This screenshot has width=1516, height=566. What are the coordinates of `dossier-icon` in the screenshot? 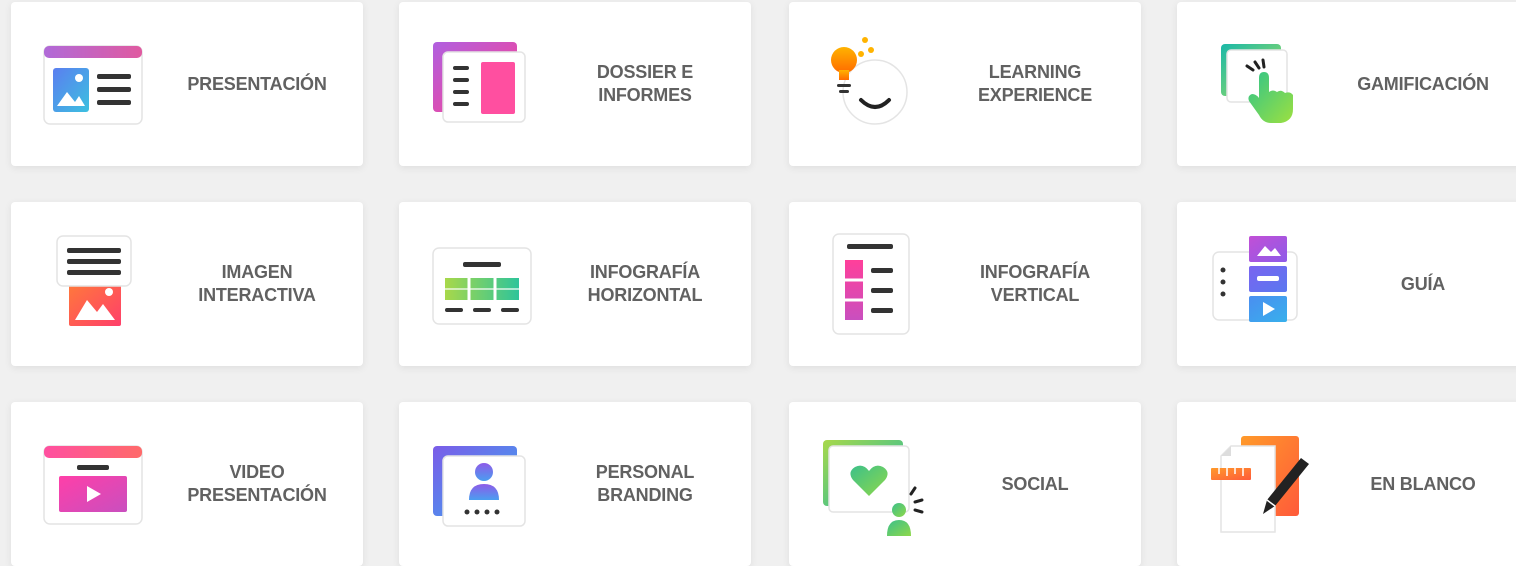 It's located at (482, 85).